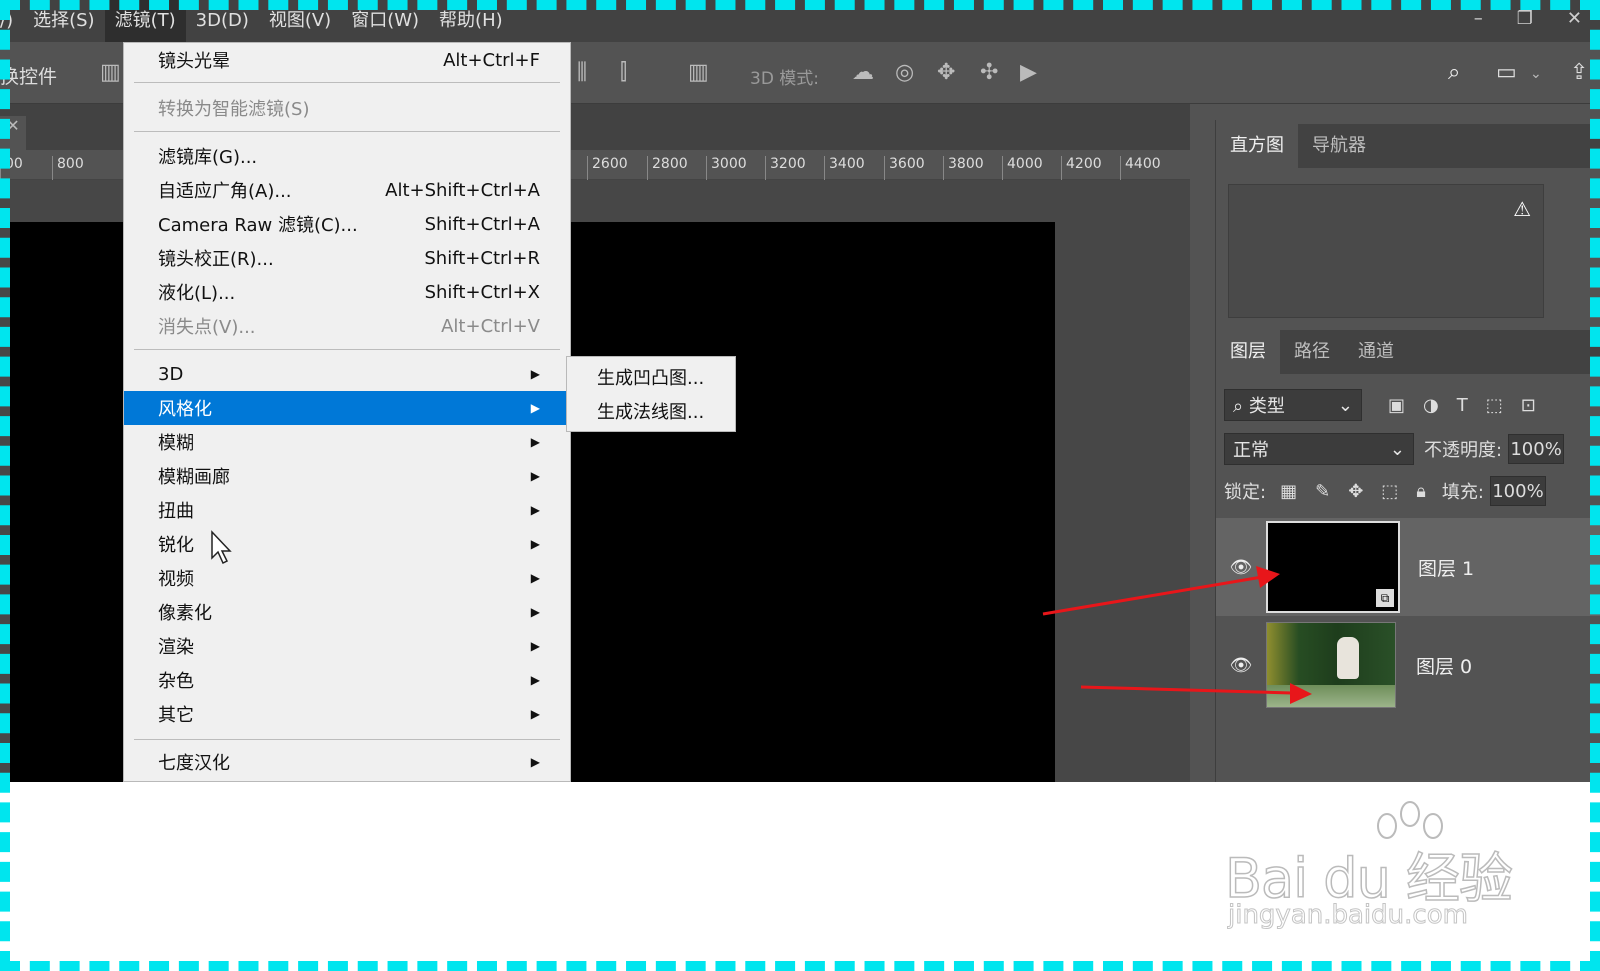  Describe the element at coordinates (1348, 915) in the screenshot. I see `watermark-url: jingyan.baidu.com` at that location.